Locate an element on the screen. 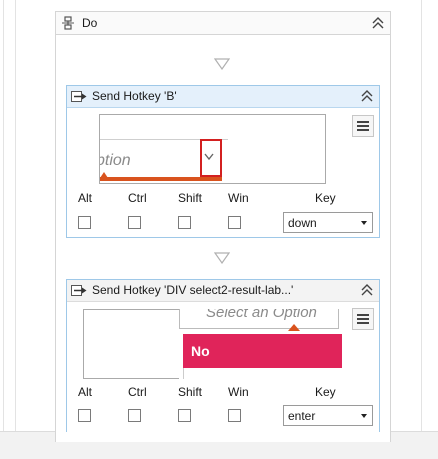 The image size is (438, 459). preview-placeholder-text: Select an Option is located at coordinates (261, 315).